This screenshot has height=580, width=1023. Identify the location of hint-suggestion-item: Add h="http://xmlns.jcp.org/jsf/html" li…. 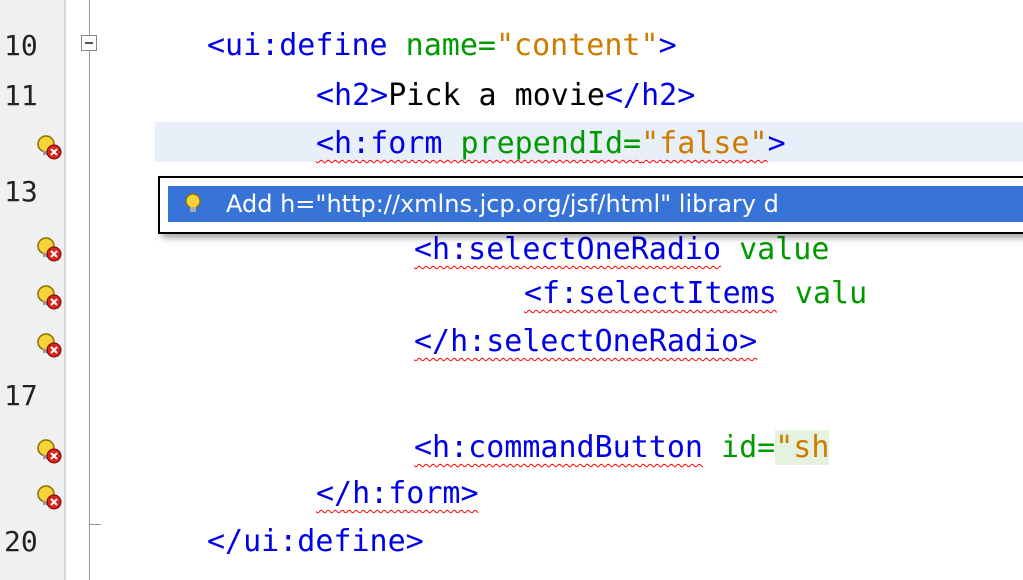
(595, 204).